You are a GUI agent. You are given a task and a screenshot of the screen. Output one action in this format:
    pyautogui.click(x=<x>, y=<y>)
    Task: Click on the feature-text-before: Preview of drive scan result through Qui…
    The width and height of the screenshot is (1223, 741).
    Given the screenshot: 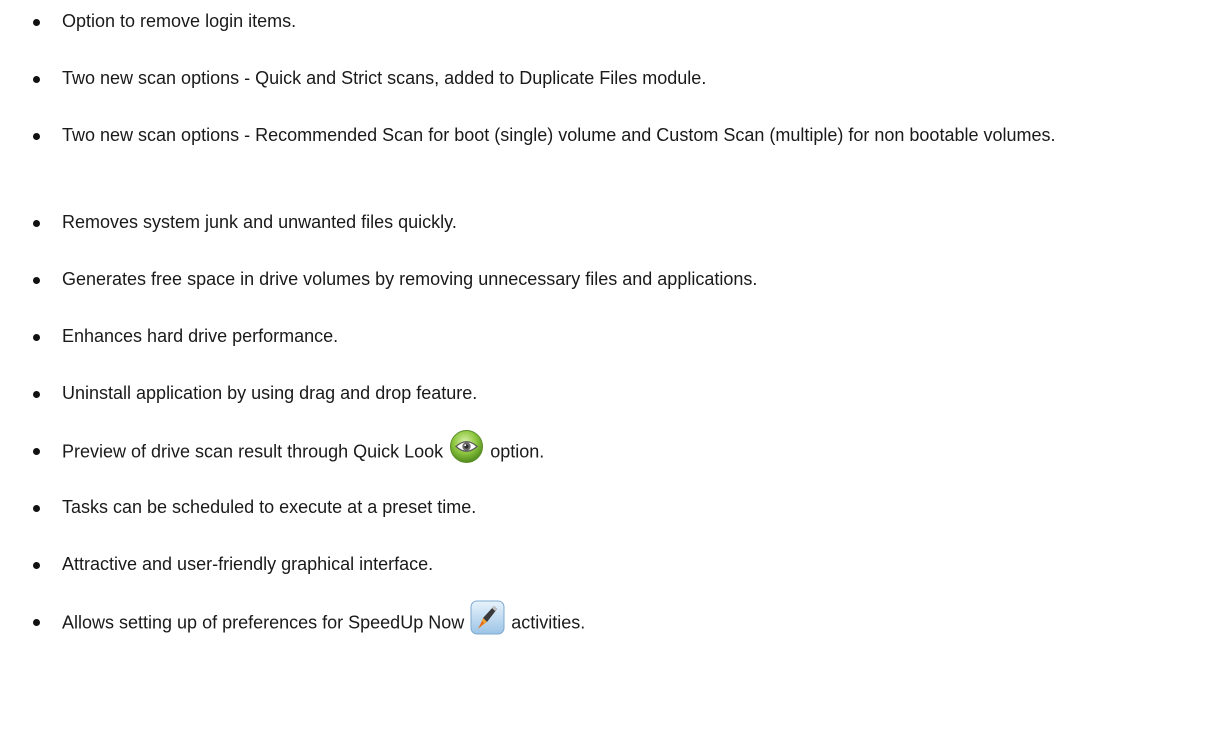 What is the action you would take?
    pyautogui.click(x=253, y=451)
    